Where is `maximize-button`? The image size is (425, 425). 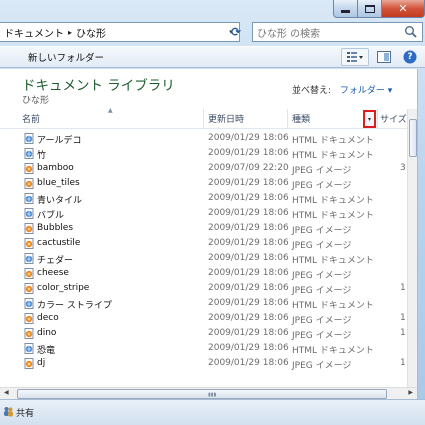
maximize-button is located at coordinates (369, 9).